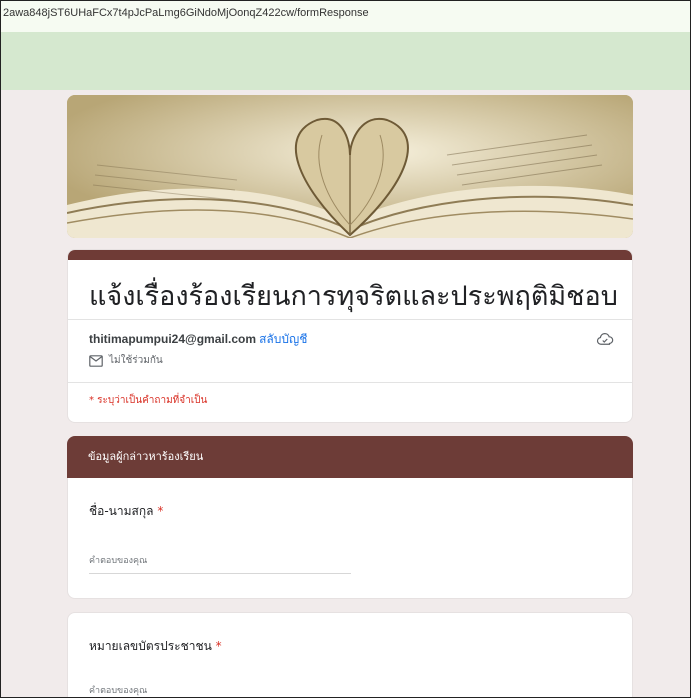 The height and width of the screenshot is (698, 691). I want to click on mail-icon, so click(96, 360).